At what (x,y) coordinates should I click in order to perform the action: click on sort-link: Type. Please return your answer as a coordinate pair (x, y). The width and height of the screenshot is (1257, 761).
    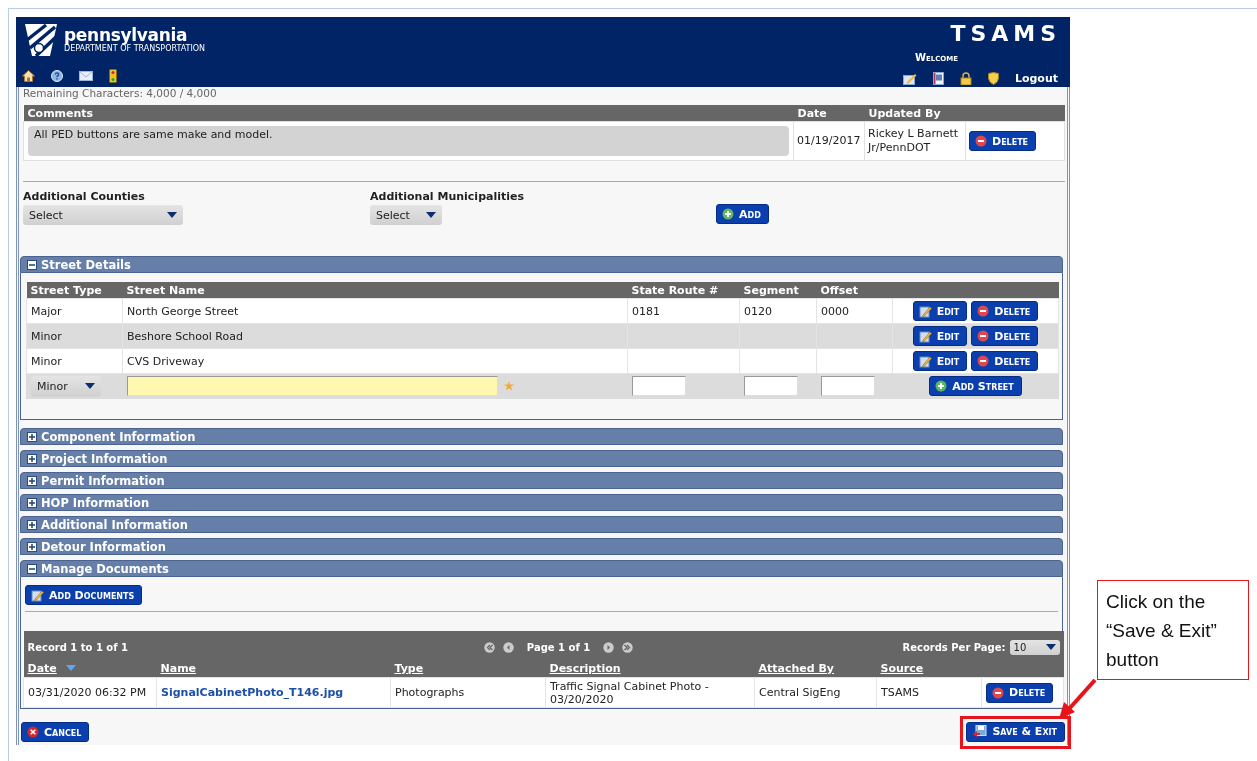
    Looking at the image, I should click on (409, 668).